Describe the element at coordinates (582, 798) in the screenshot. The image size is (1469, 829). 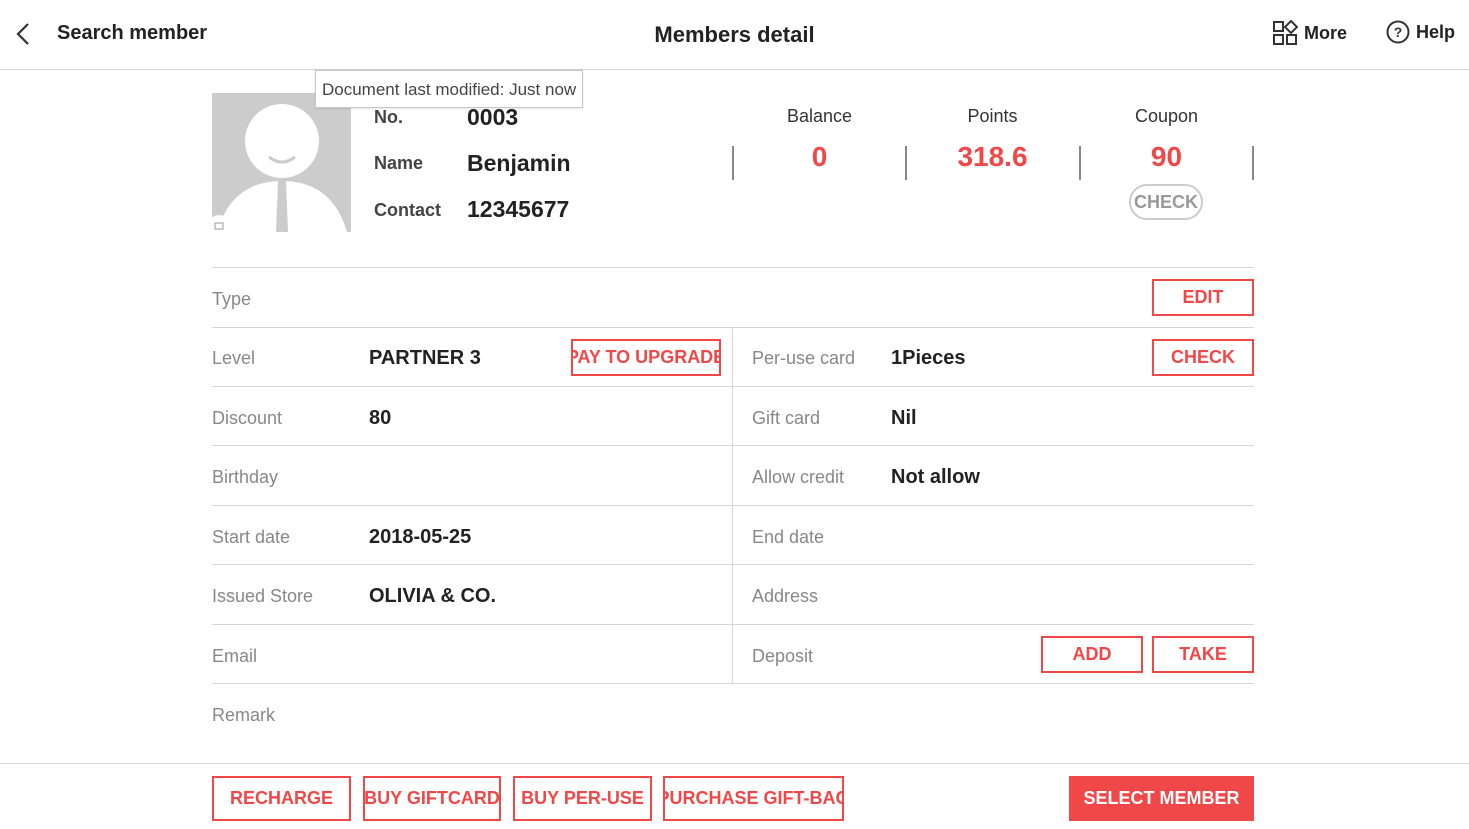
I see `buy-per-use-button: BUY PER-USE` at that location.